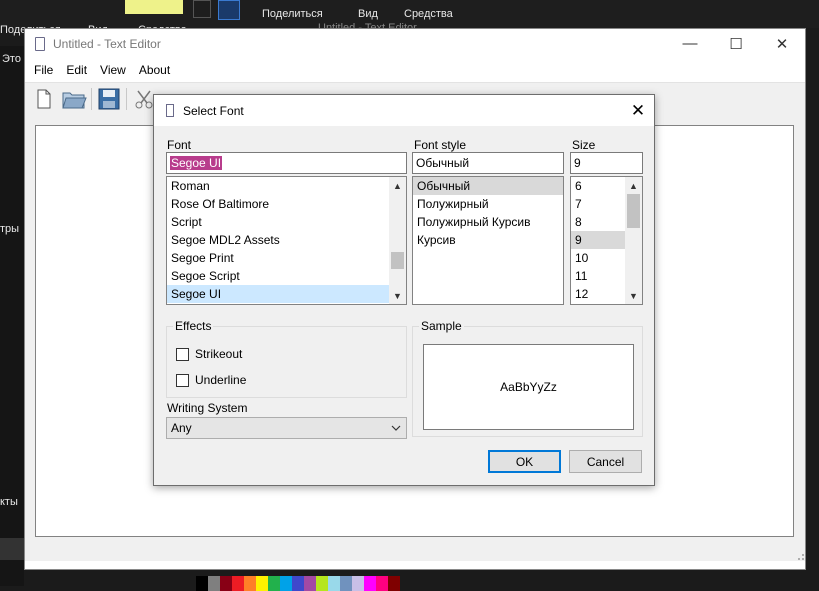 The width and height of the screenshot is (819, 591). I want to click on size-value: 9, so click(577, 163).